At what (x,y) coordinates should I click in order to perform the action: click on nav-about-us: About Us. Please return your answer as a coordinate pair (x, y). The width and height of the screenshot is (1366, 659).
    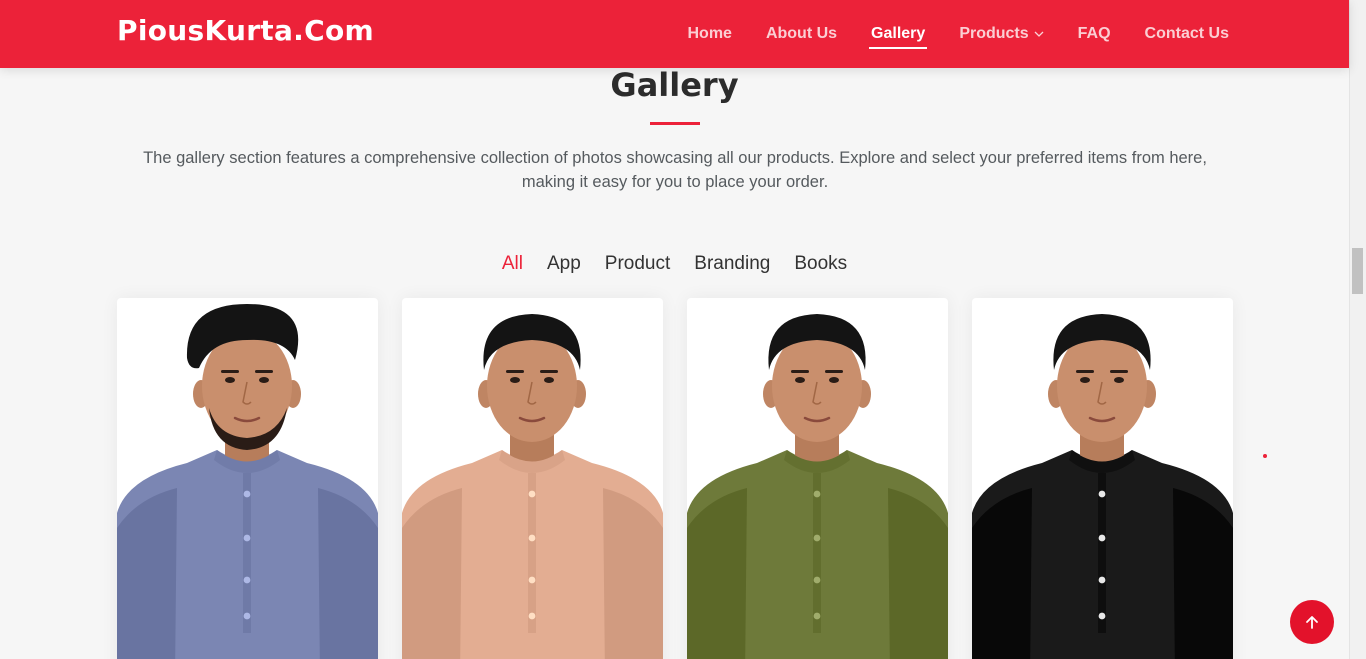
    Looking at the image, I should click on (801, 34).